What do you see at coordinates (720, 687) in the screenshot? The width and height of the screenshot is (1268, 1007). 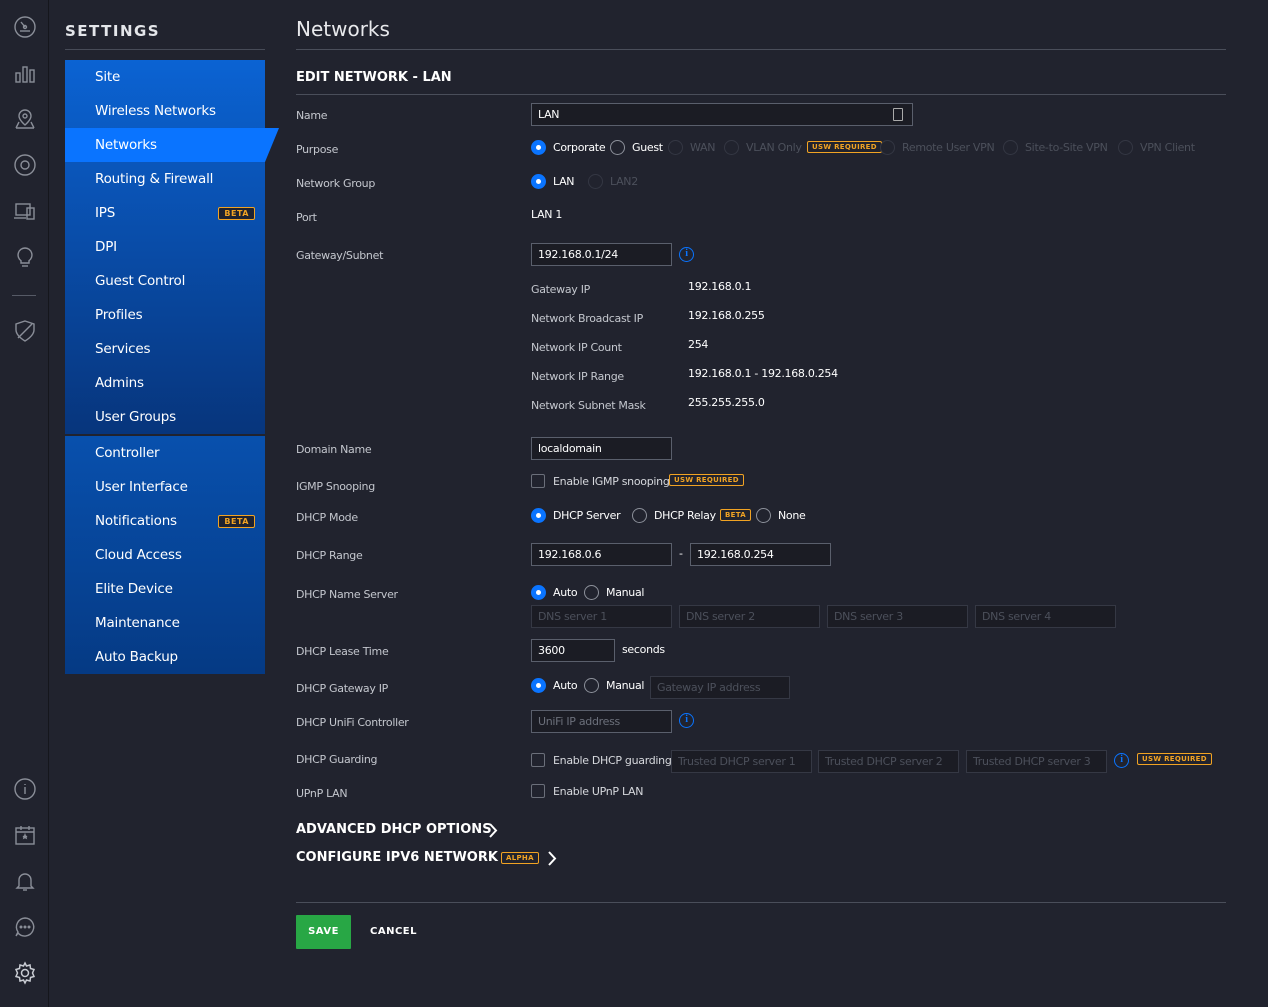 I see `dhcp-gateway-input: Gateway IP address` at bounding box center [720, 687].